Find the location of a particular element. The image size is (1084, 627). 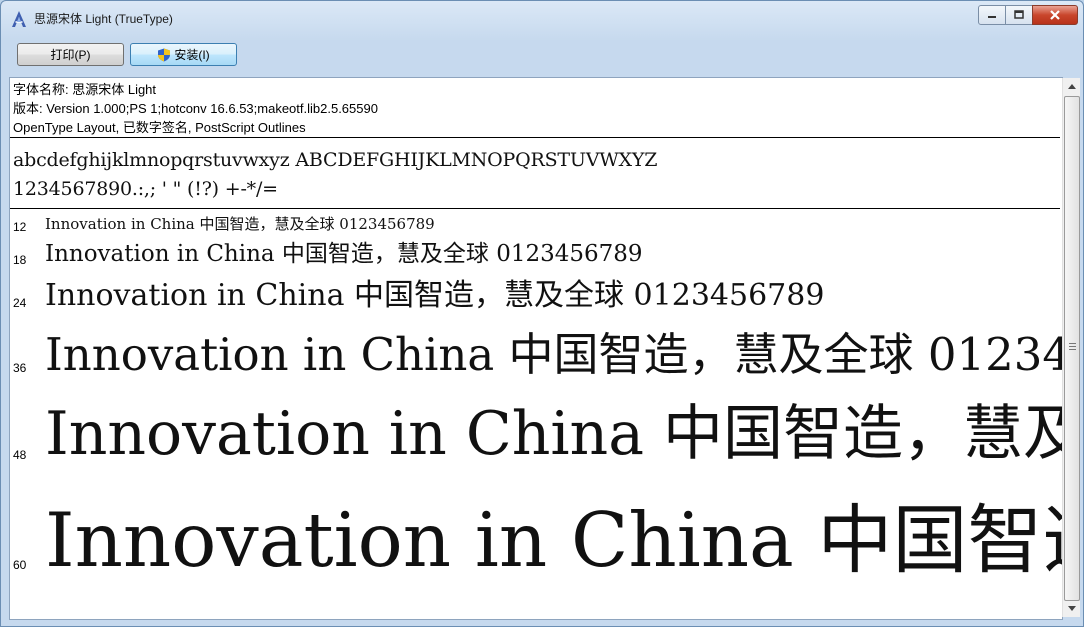

scrollbar-thumb is located at coordinates (1072, 348).